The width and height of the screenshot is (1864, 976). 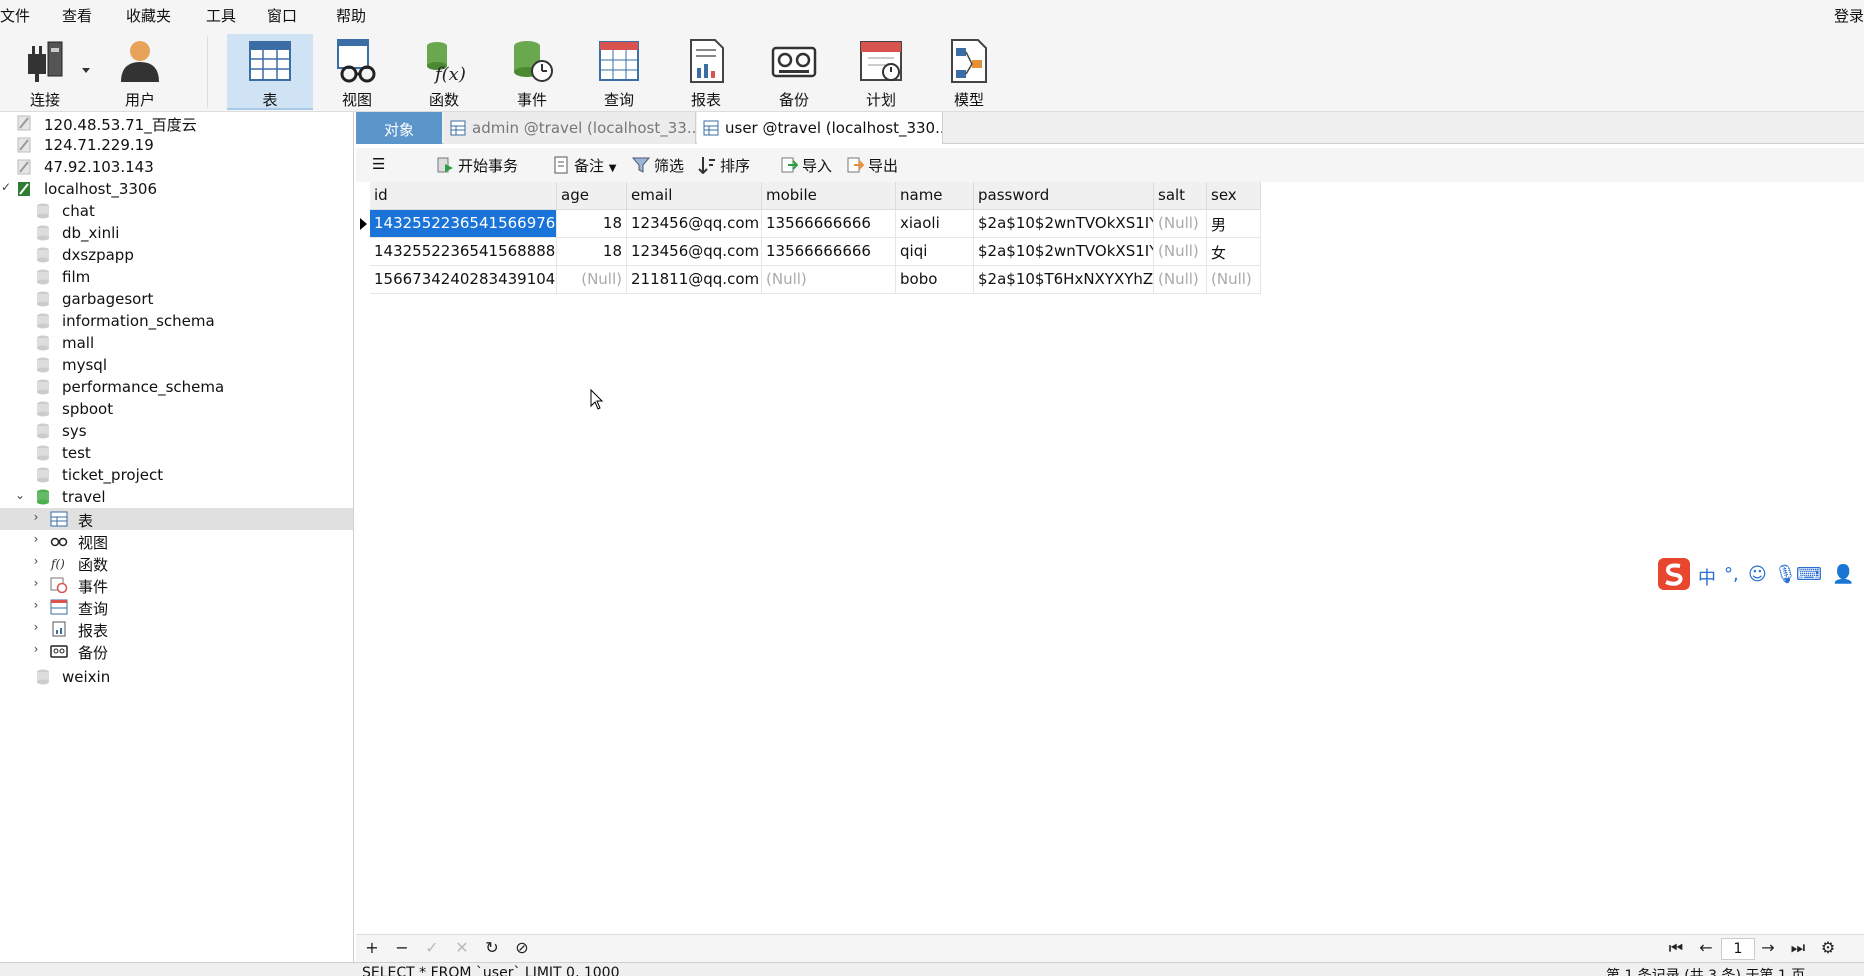 I want to click on toolbar-view-button: 视图, so click(x=357, y=72).